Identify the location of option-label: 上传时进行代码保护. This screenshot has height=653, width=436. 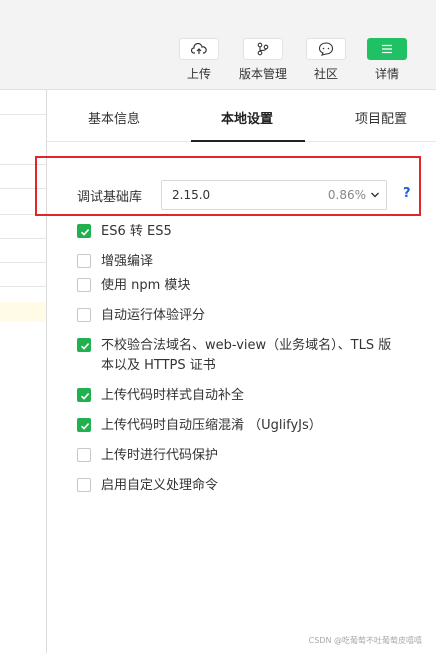
(160, 455).